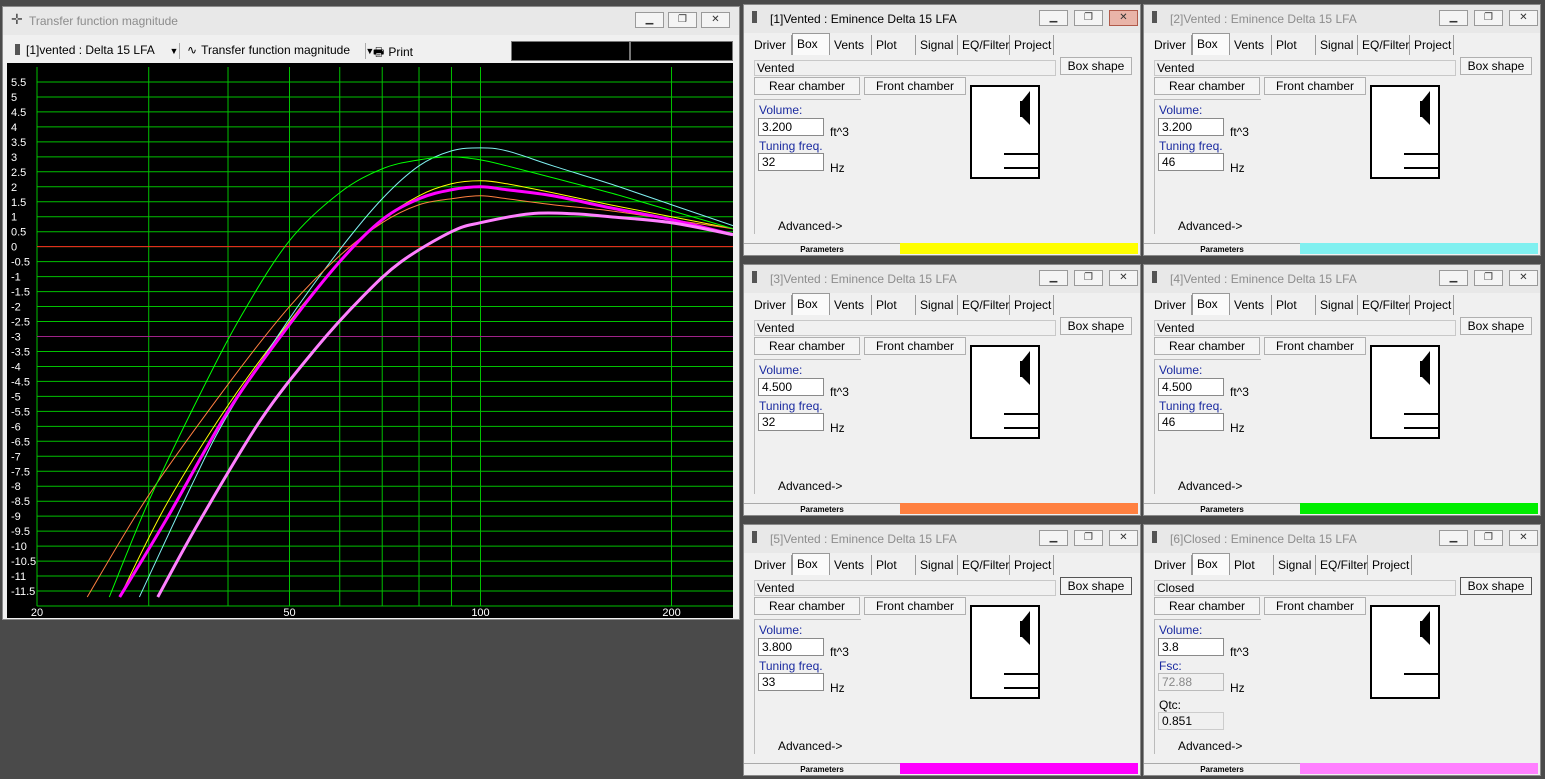  I want to click on panel-titlebar: [6]Closed : Eminence Delta 15 LFA ▁ ❐ ✕, so click(1342, 539).